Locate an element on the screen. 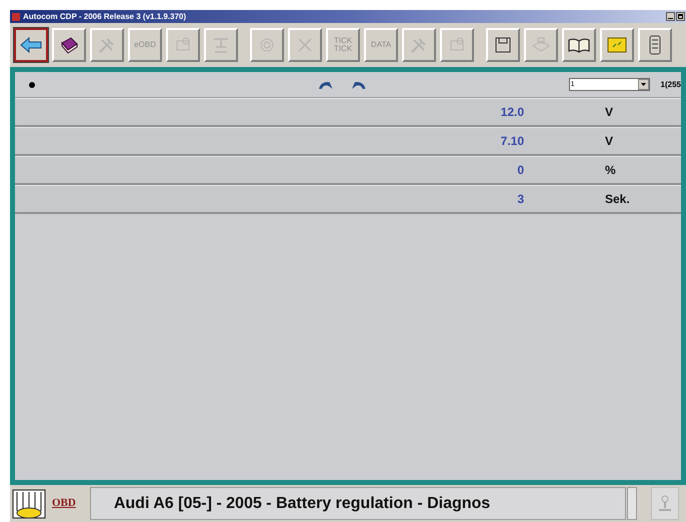 This screenshot has width=686, height=522. minimize-icon is located at coordinates (670, 16).